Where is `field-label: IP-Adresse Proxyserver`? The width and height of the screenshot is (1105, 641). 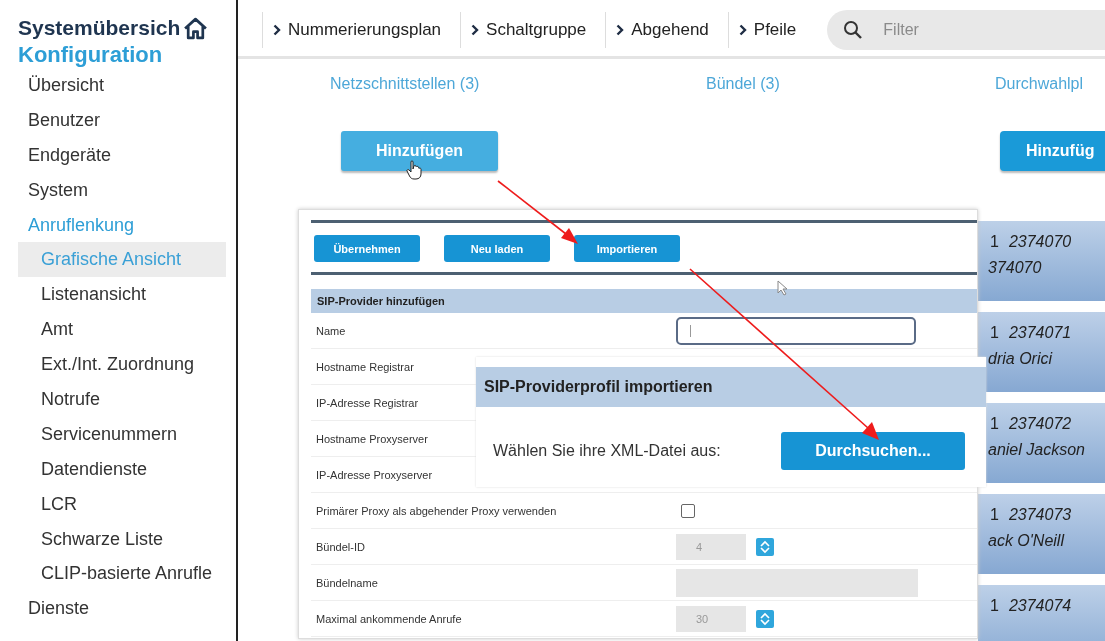 field-label: IP-Adresse Proxyserver is located at coordinates (374, 474).